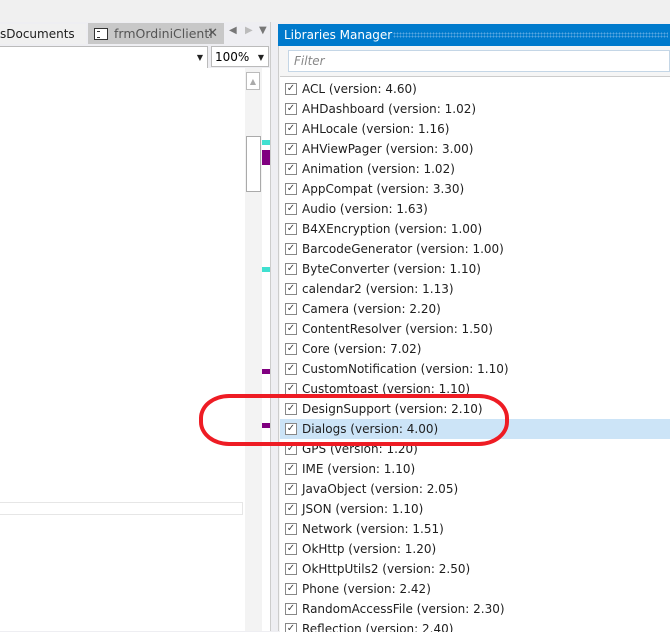 The width and height of the screenshot is (670, 632). What do you see at coordinates (475, 509) in the screenshot?
I see `library-item: ✓ JSON (version: 1.10)` at bounding box center [475, 509].